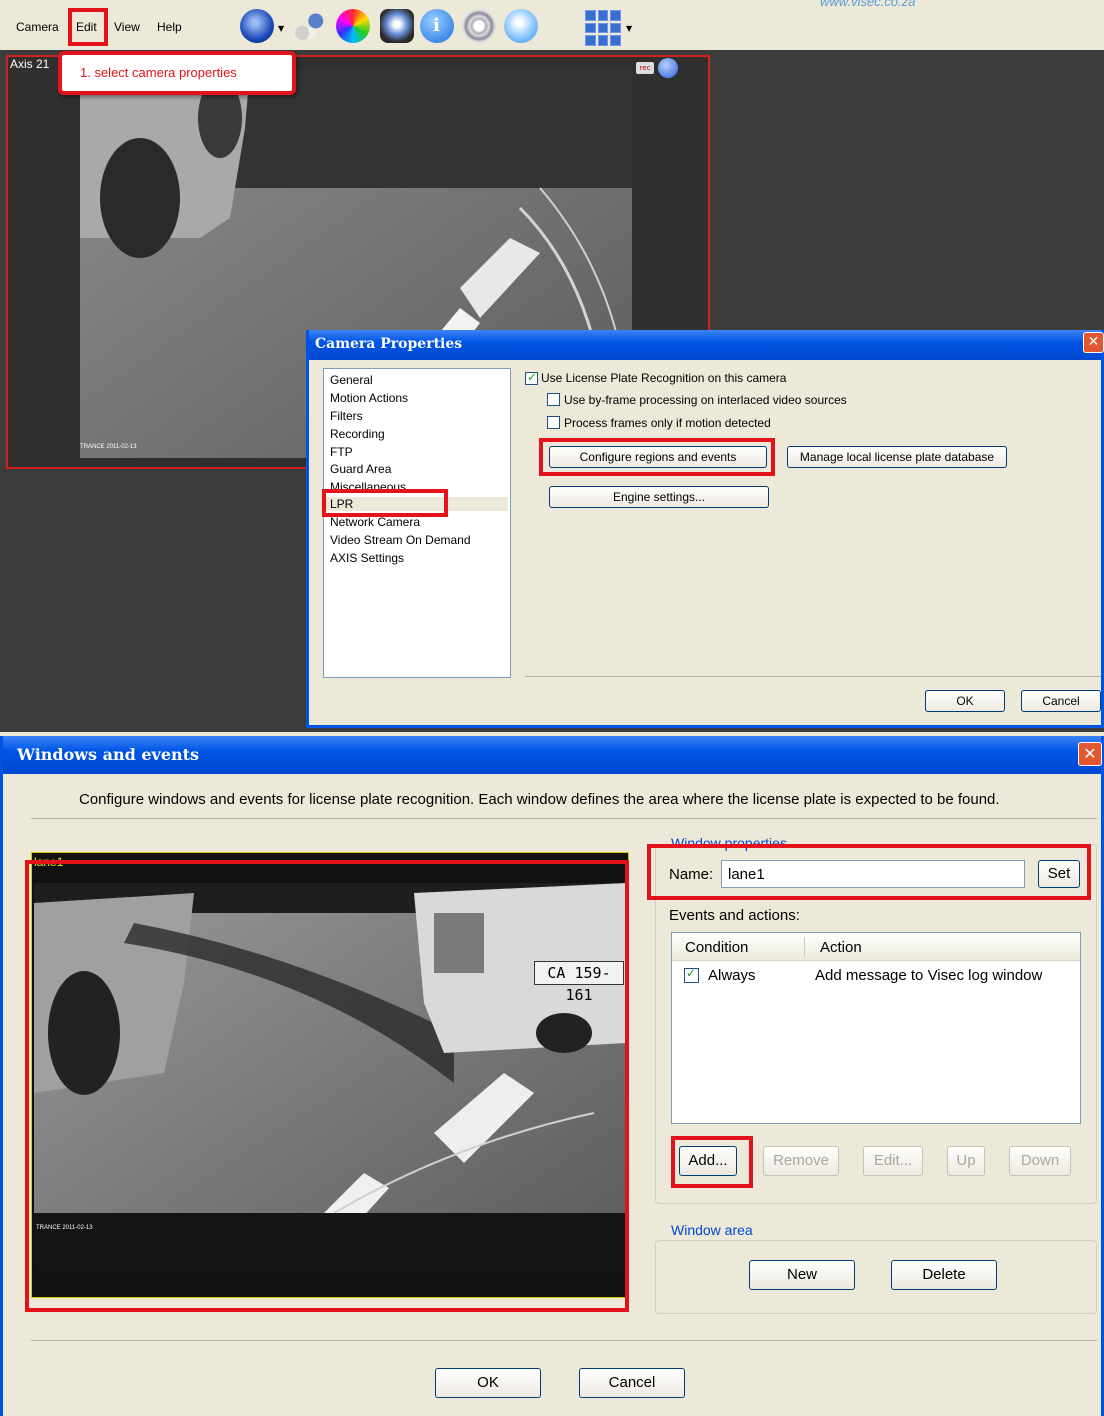 This screenshot has width=1104, height=1416. What do you see at coordinates (876, 1277) in the screenshot?
I see `window-area-group` at bounding box center [876, 1277].